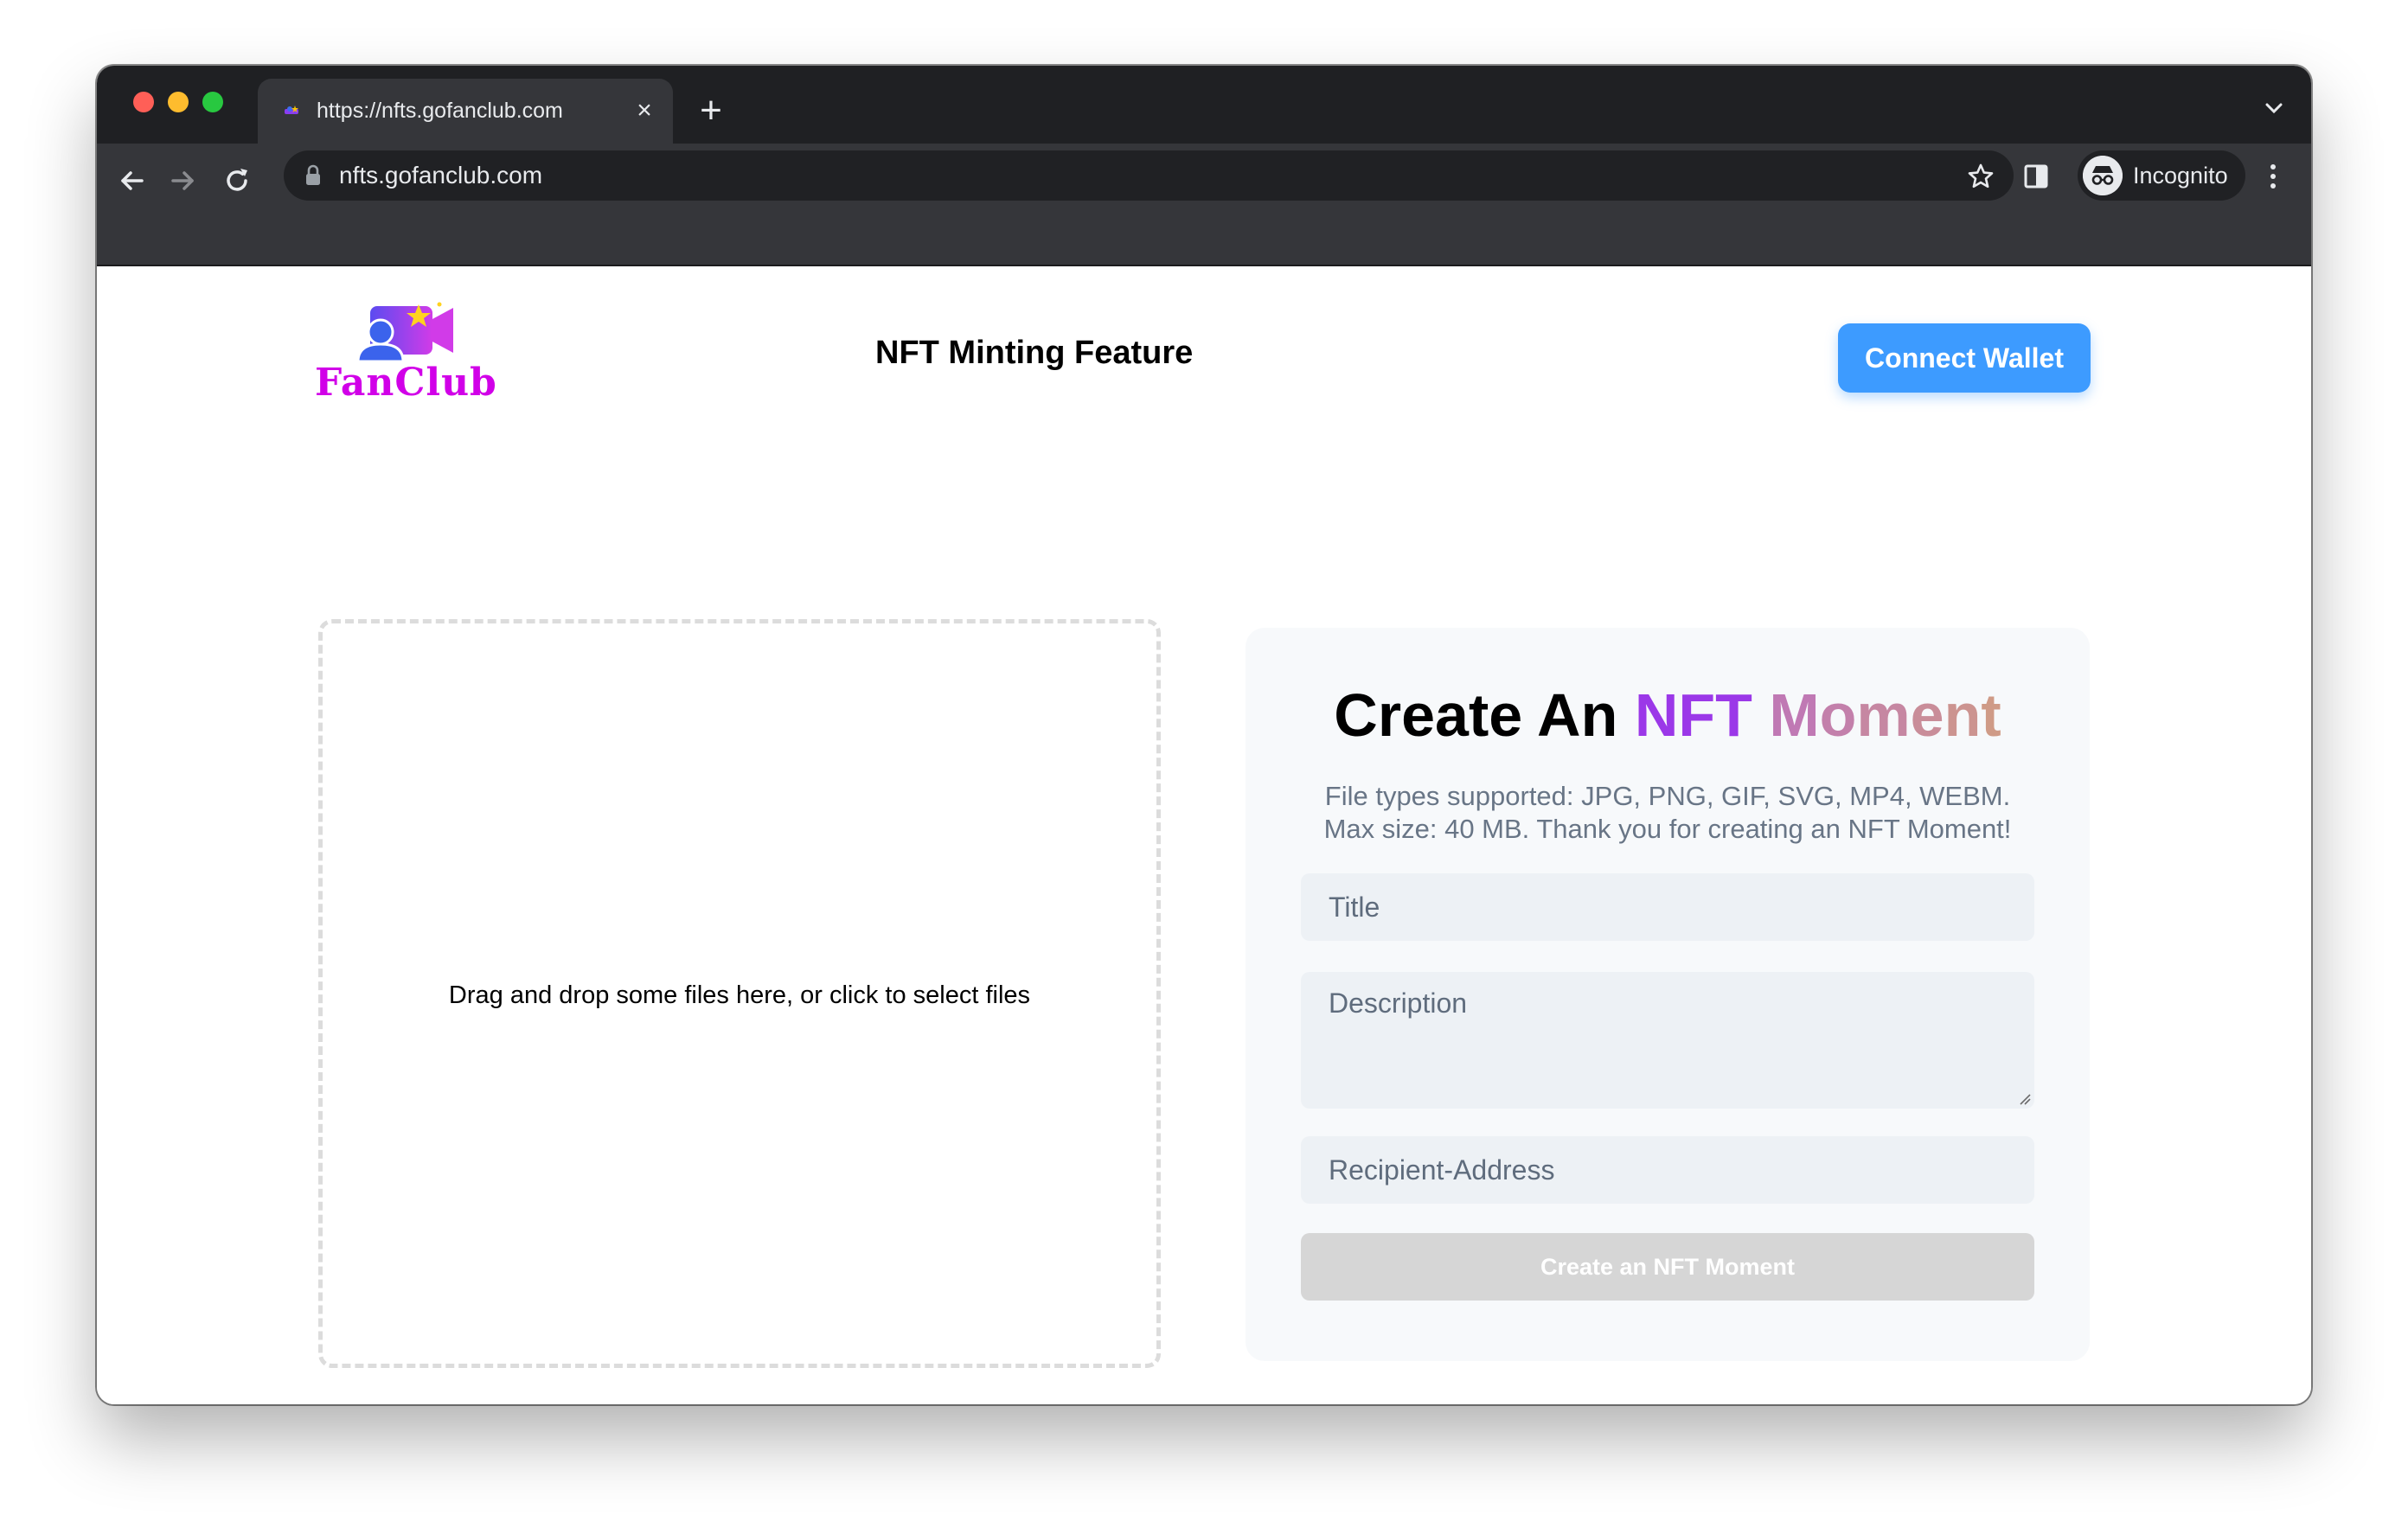  Describe the element at coordinates (1667, 1170) in the screenshot. I see `recipient-address-input: Recipient-Address` at that location.